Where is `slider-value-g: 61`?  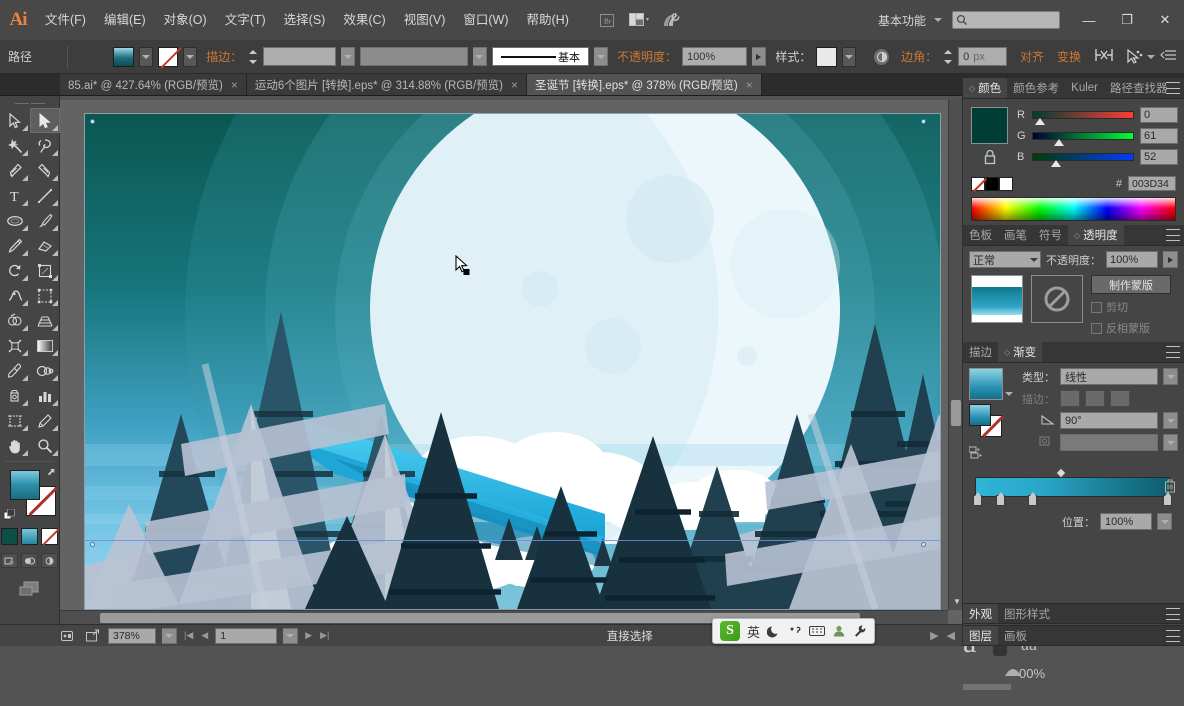
slider-value-g: 61 is located at coordinates (1159, 136).